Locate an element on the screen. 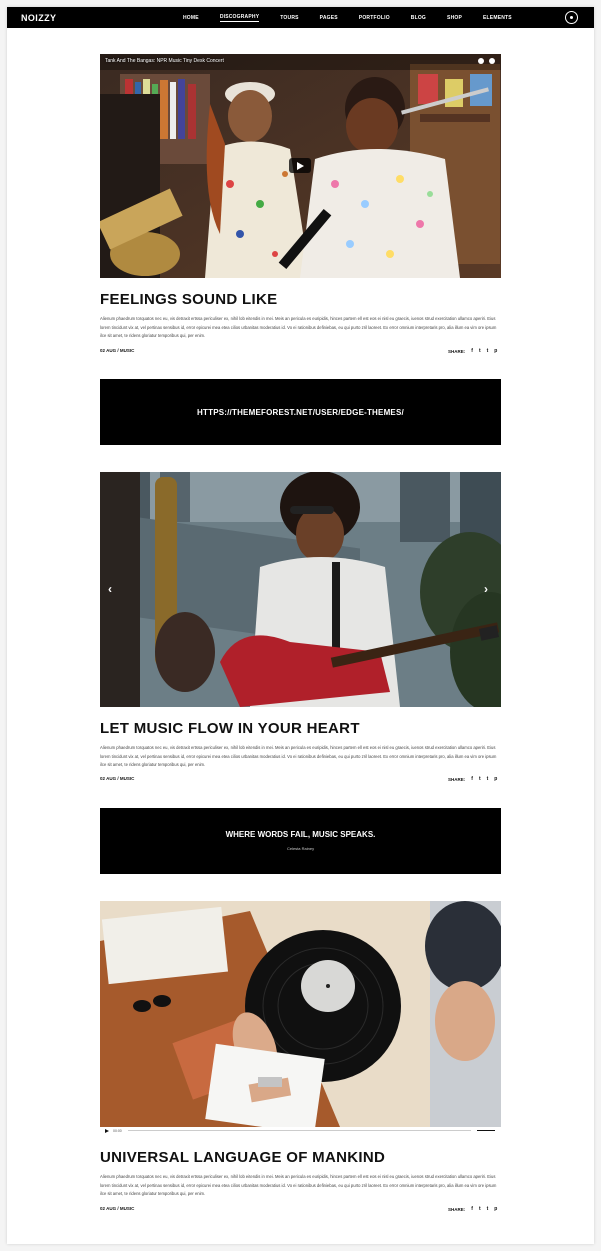  nav-item-pages: PAGES is located at coordinates (329, 18).